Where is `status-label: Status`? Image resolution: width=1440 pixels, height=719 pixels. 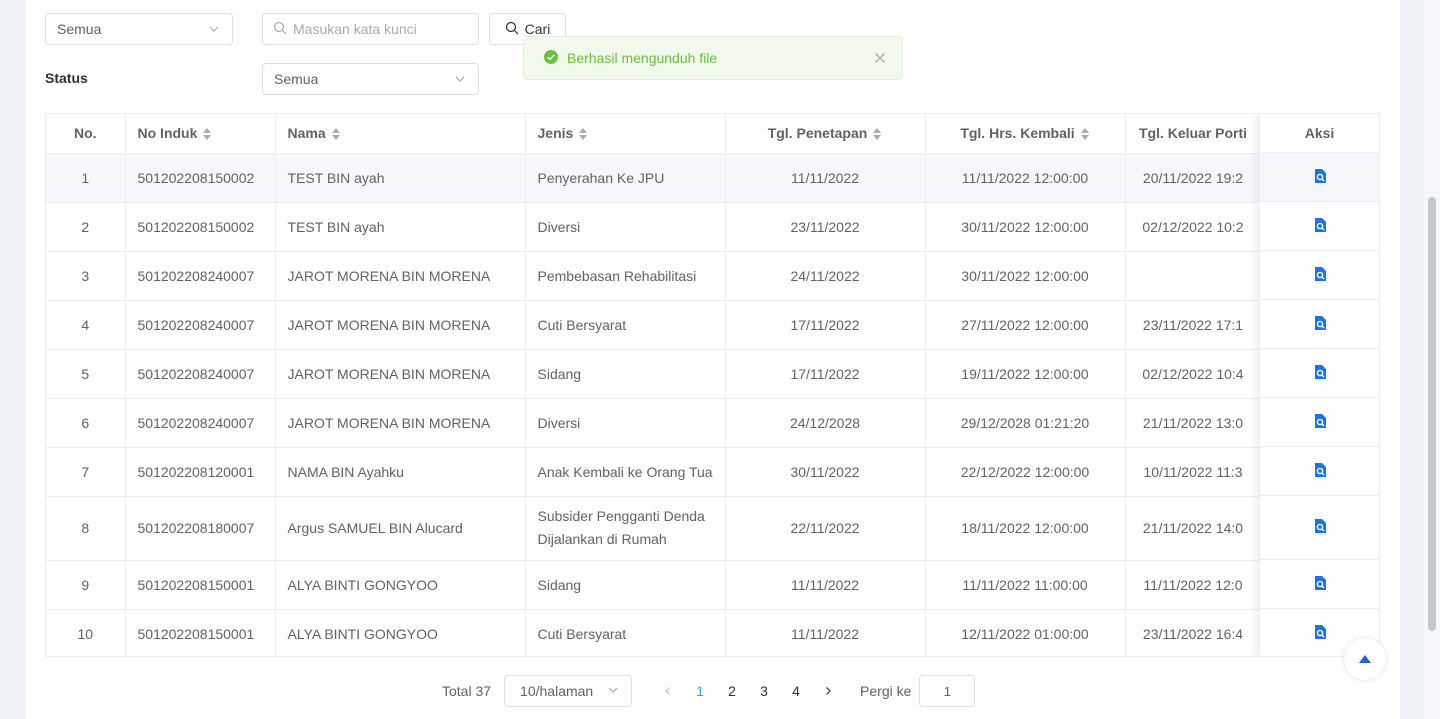 status-label: Status is located at coordinates (66, 78).